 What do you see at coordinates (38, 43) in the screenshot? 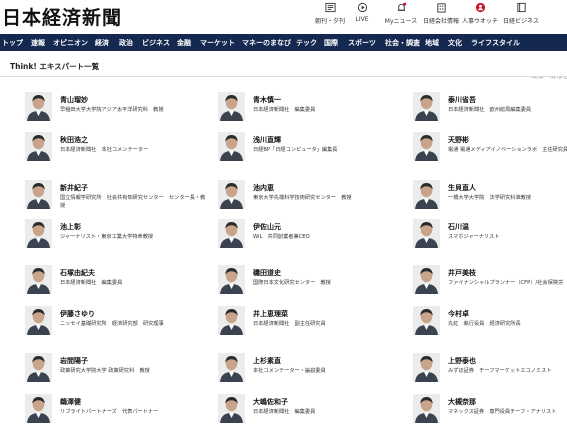
I see `nav-item-1: 速報` at bounding box center [38, 43].